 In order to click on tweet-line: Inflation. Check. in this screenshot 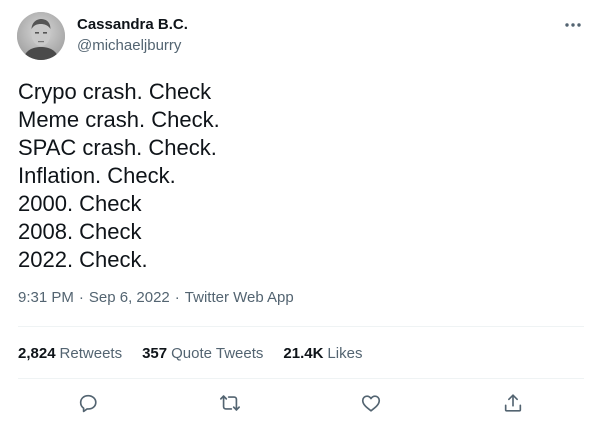, I will do `click(97, 175)`.